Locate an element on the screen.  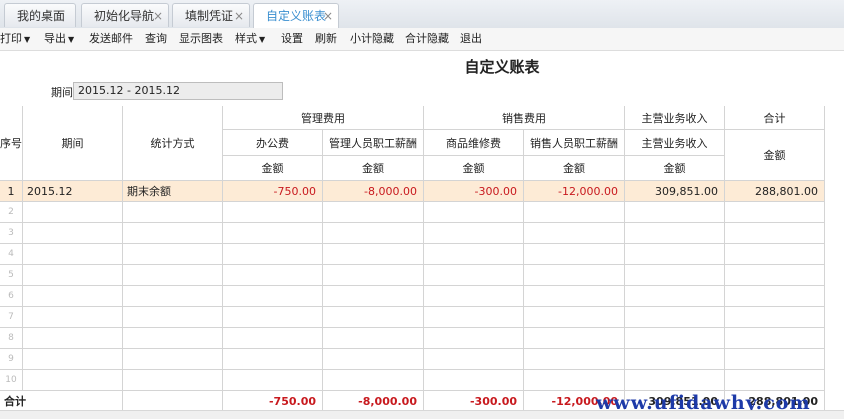
style-button: 样式 ▼ is located at coordinates (250, 39).